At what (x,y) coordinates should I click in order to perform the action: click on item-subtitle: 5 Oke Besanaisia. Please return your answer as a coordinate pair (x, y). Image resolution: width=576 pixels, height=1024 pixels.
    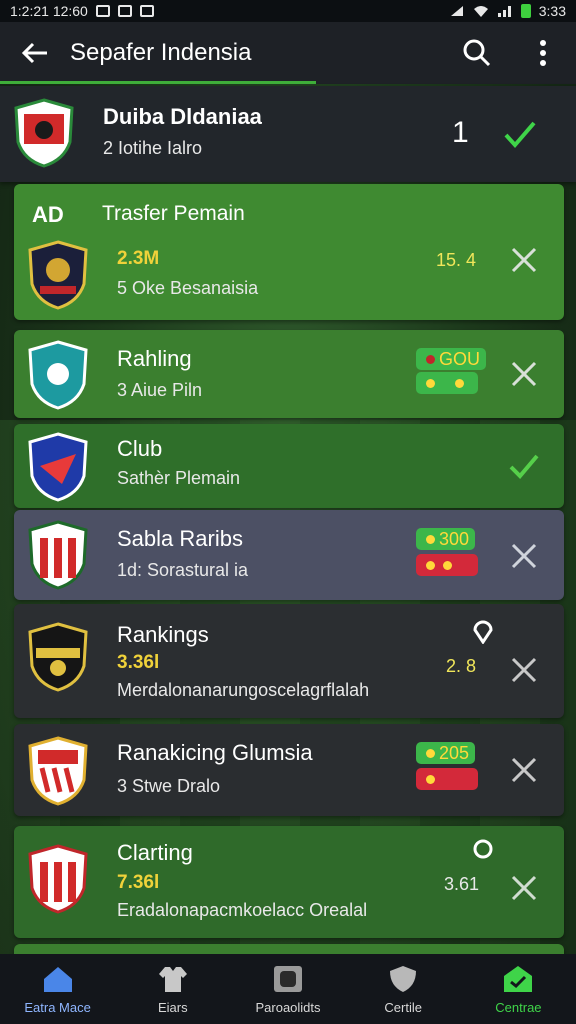
    Looking at the image, I should click on (188, 288).